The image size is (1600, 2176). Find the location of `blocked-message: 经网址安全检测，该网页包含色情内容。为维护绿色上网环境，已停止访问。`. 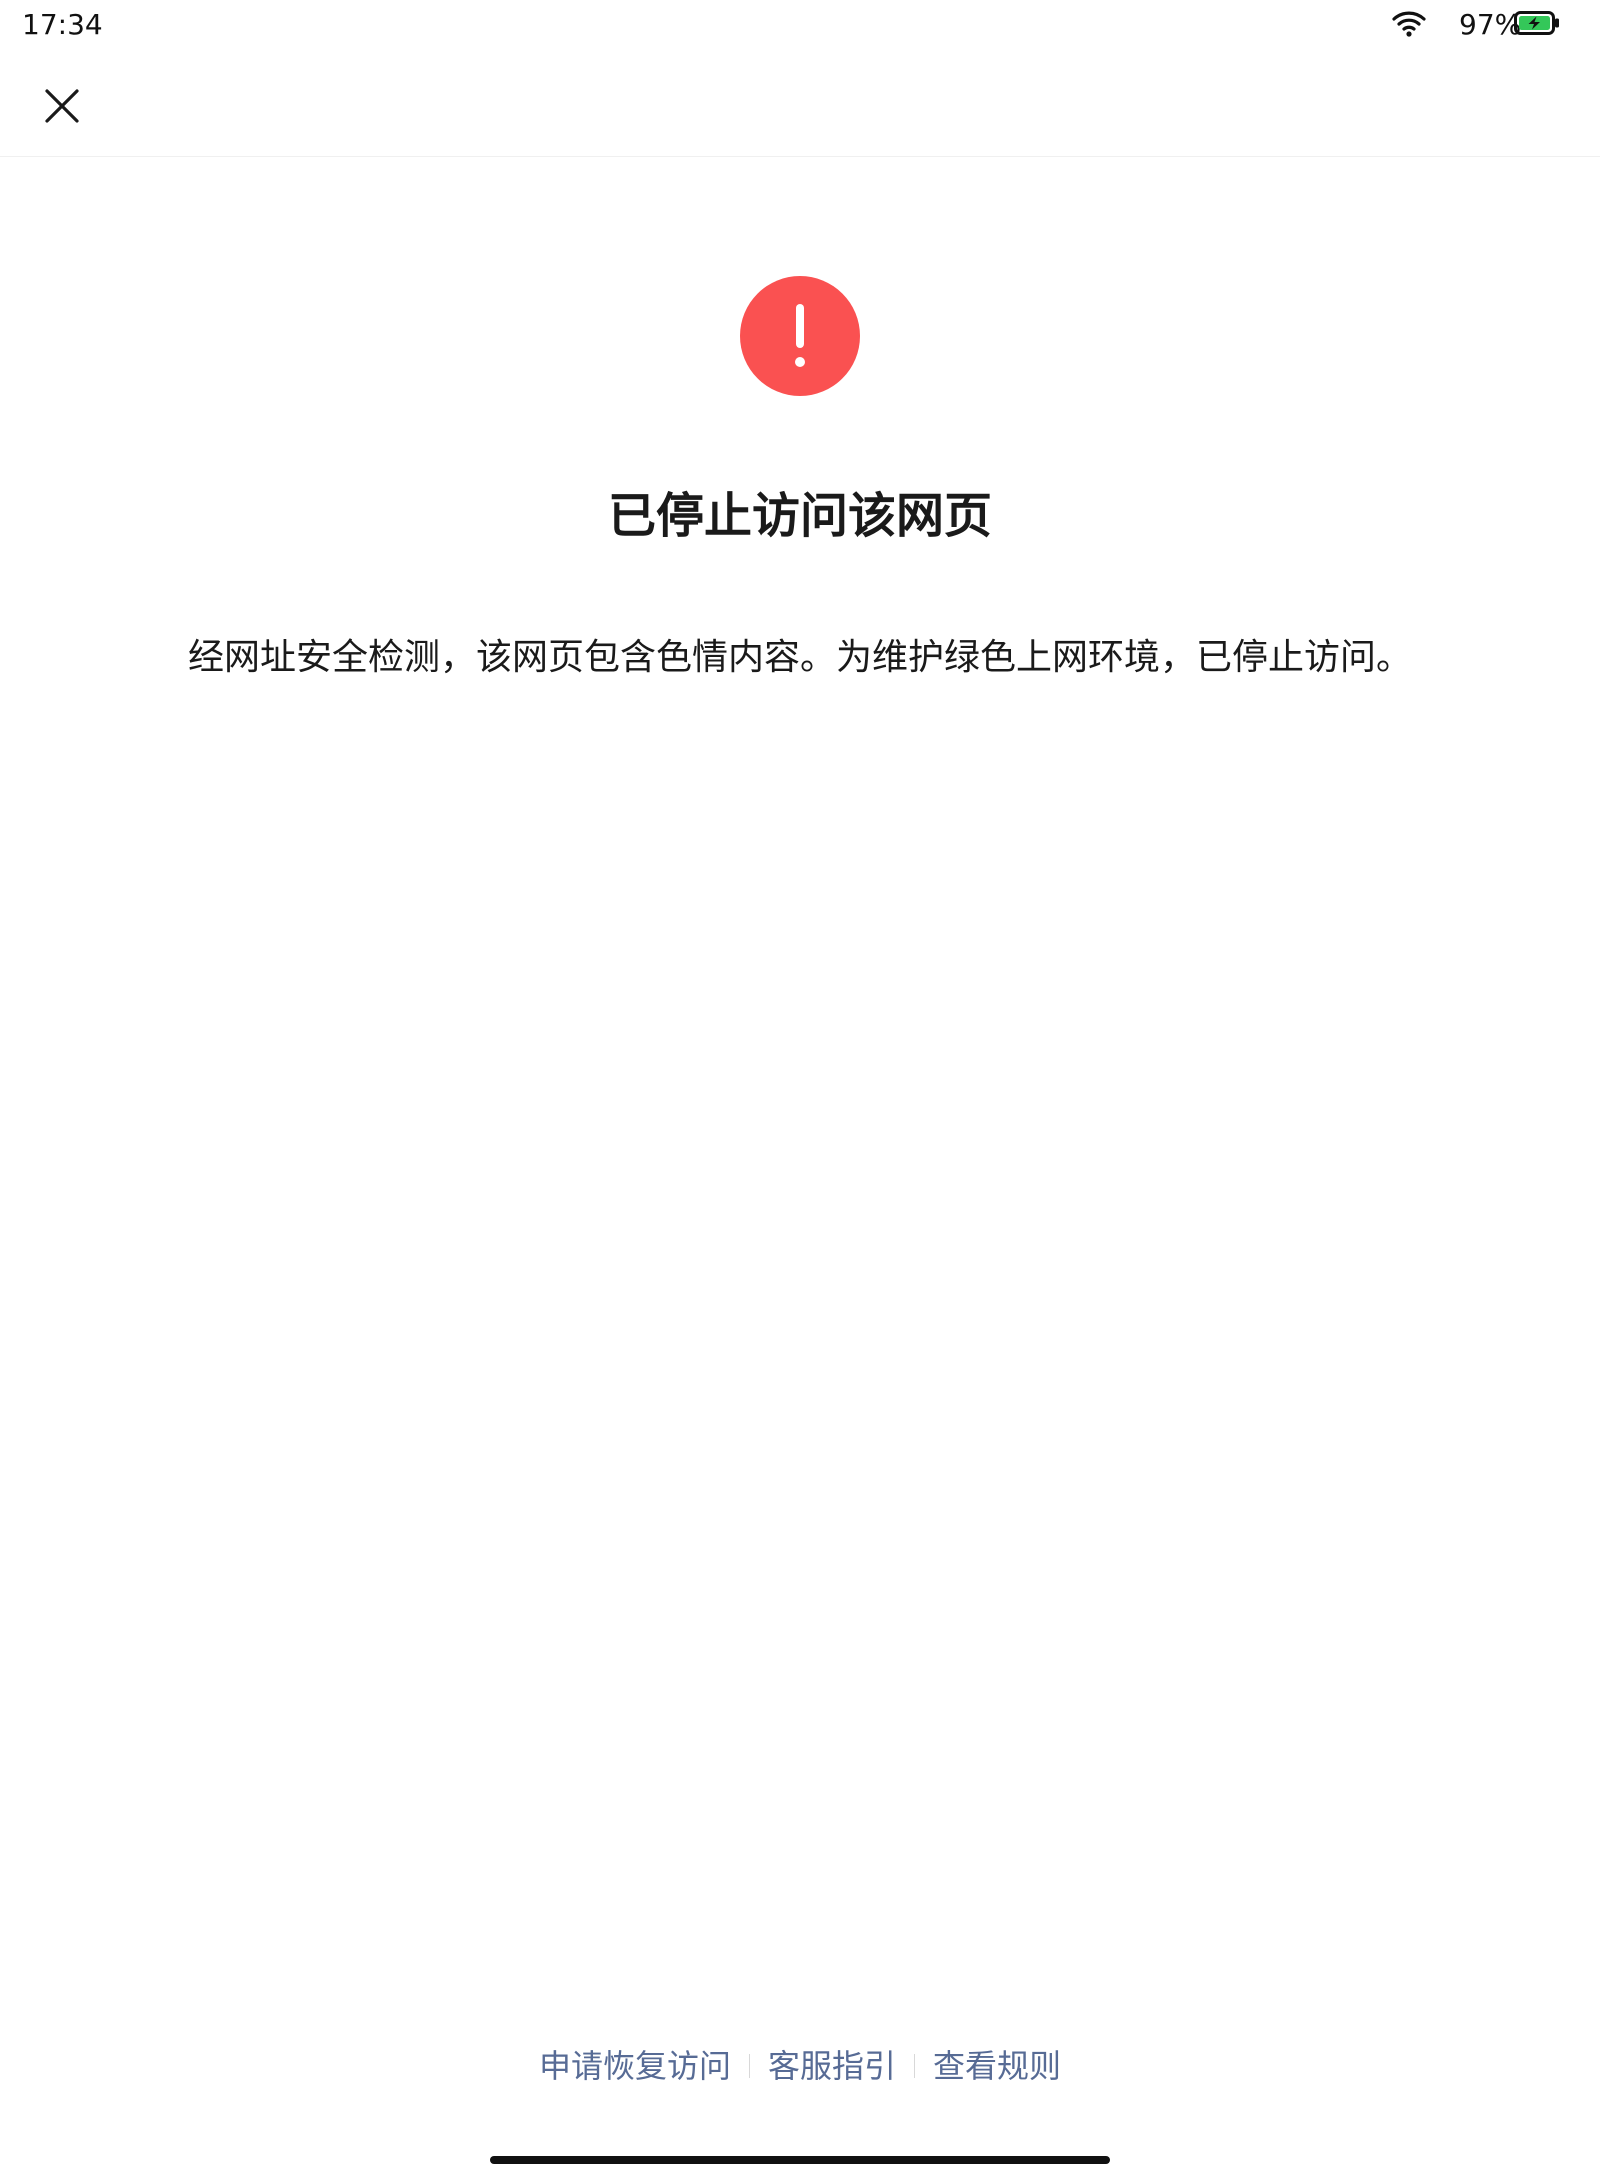

blocked-message: 经网址安全检测，该网页包含色情内容。为维护绿色上网环境，已停止访问。 is located at coordinates (799, 657).